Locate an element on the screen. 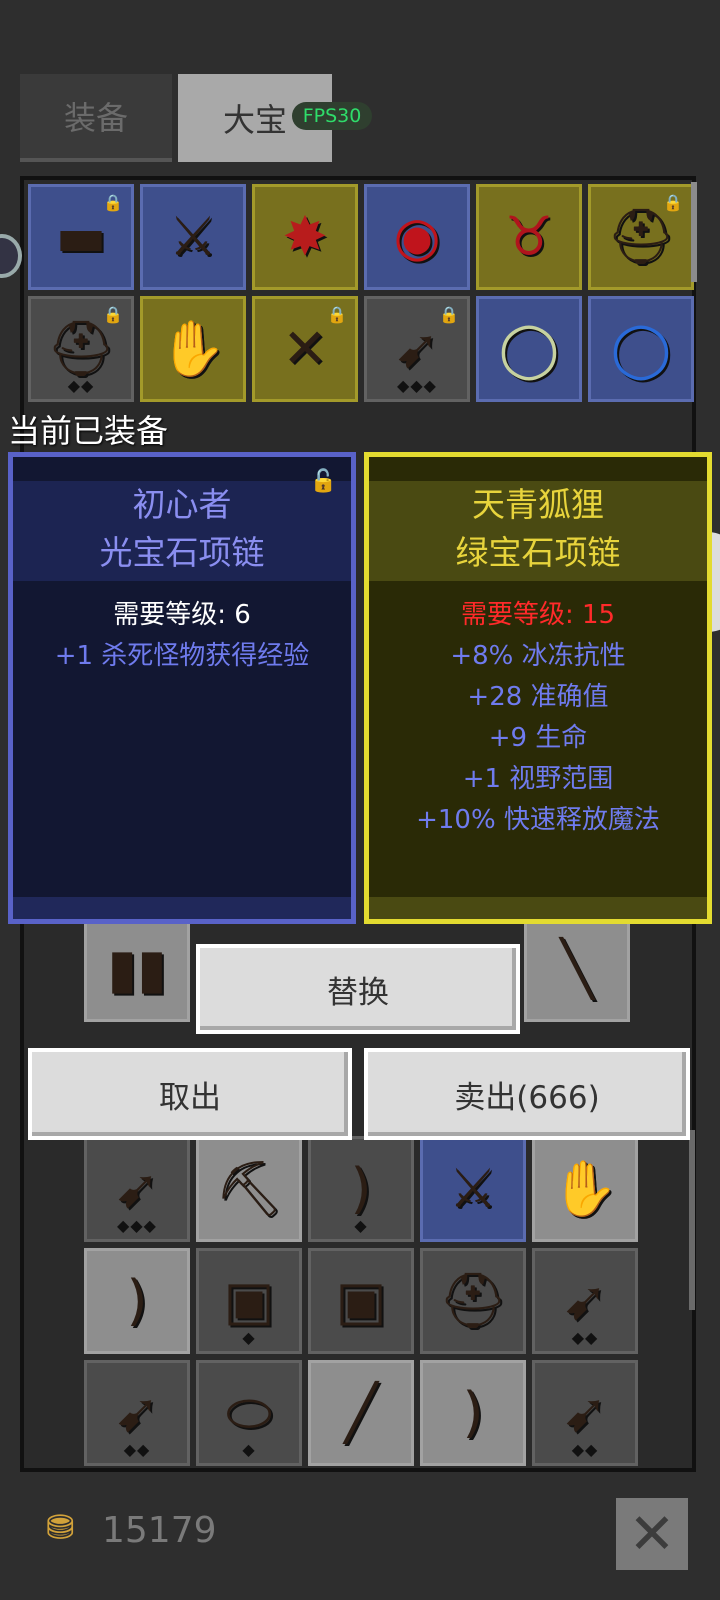 This screenshot has height=1600, width=720. boots-icon: ▮▮ is located at coordinates (137, 968).